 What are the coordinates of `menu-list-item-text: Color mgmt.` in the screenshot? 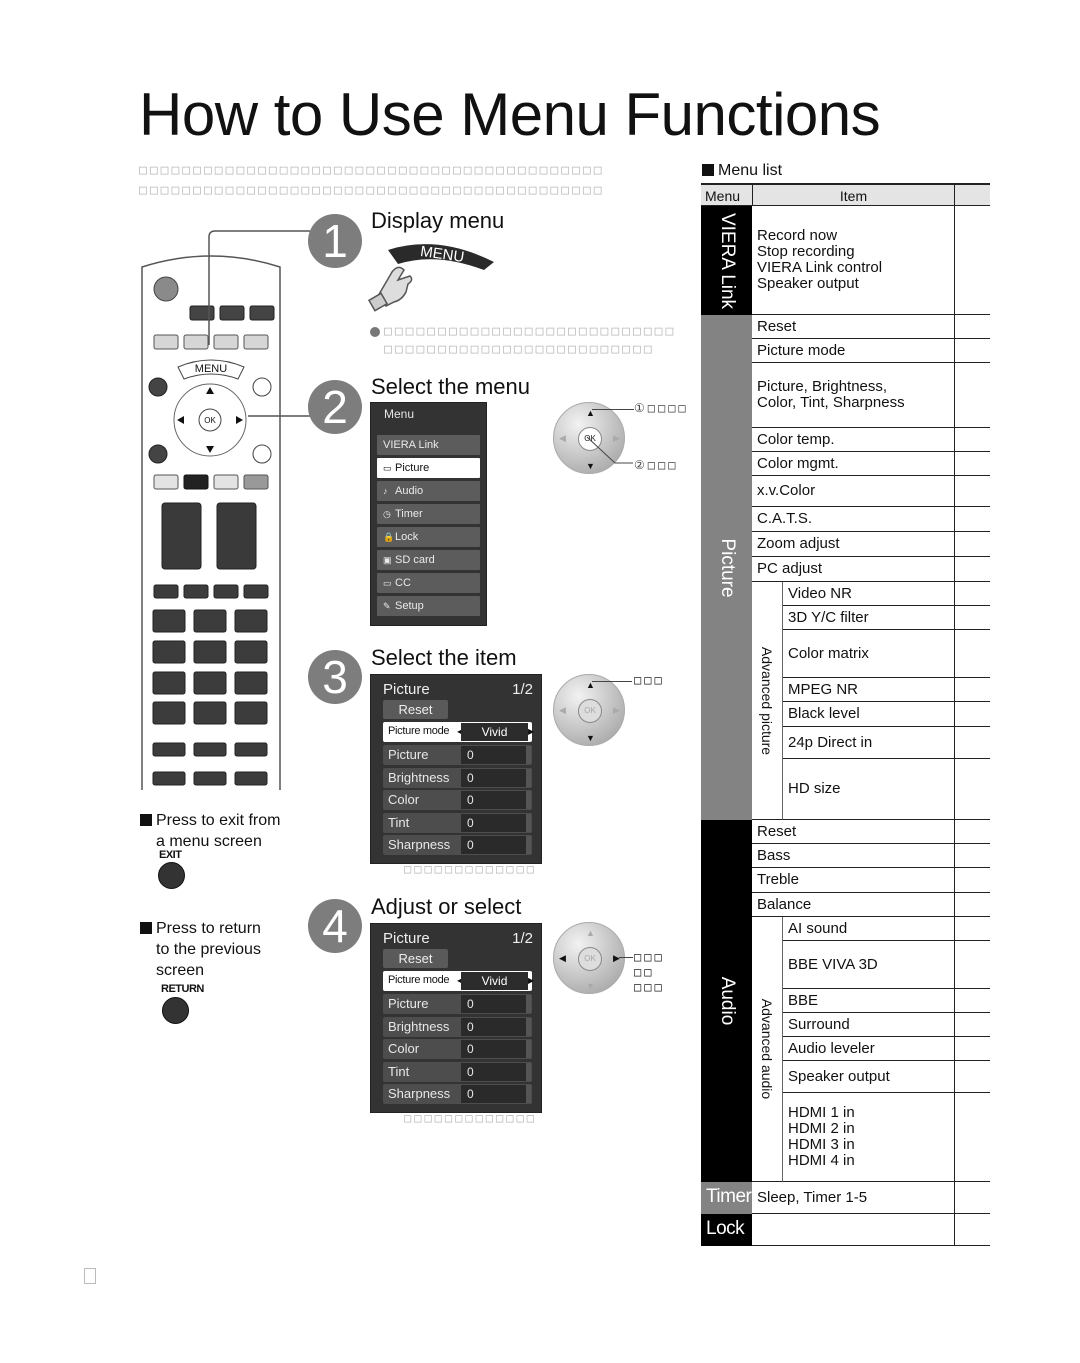 It's located at (798, 463).